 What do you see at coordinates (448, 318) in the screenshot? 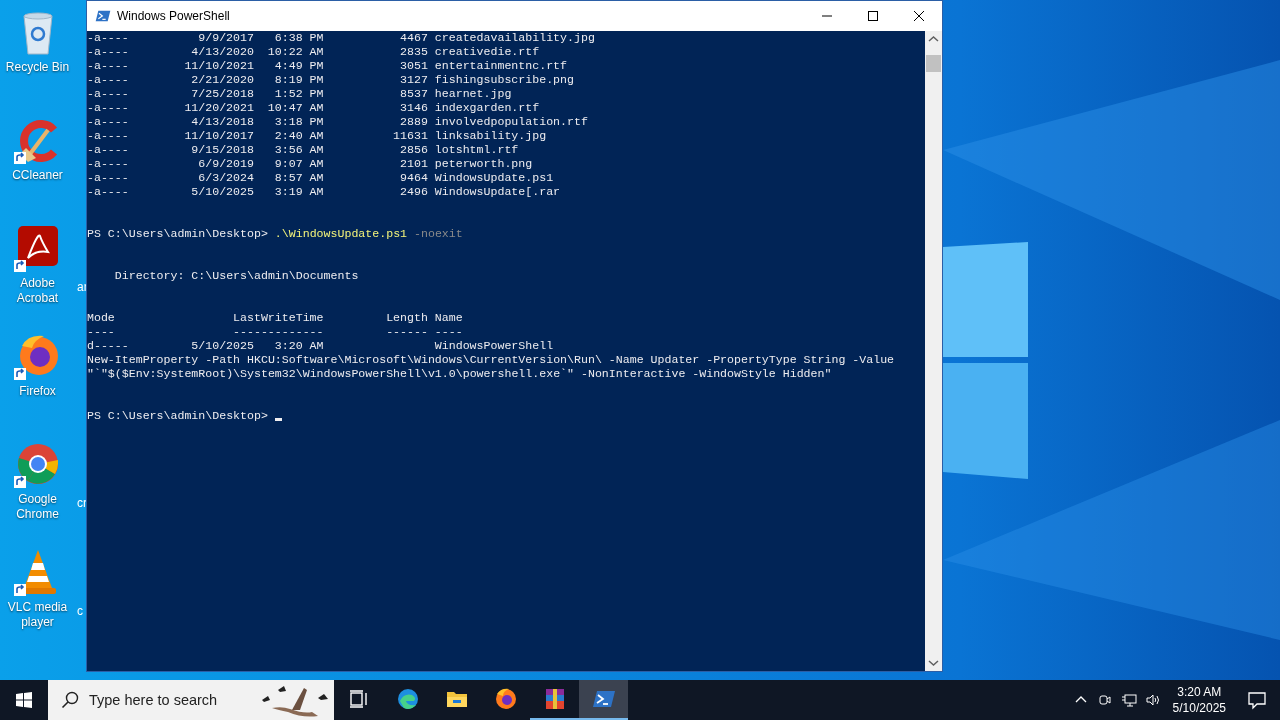
I see `column-header: Name` at bounding box center [448, 318].